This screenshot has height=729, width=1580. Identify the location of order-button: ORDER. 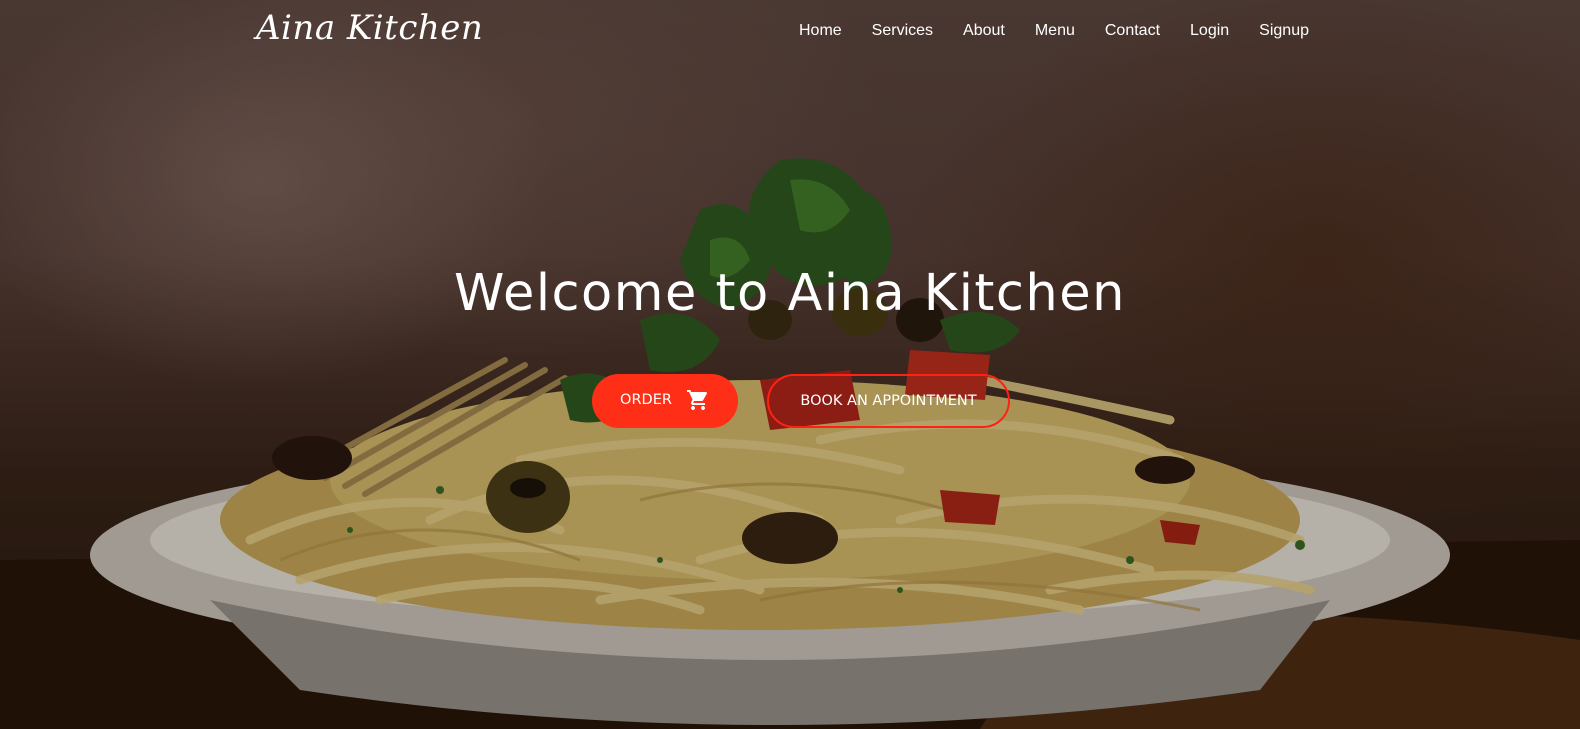
(665, 401).